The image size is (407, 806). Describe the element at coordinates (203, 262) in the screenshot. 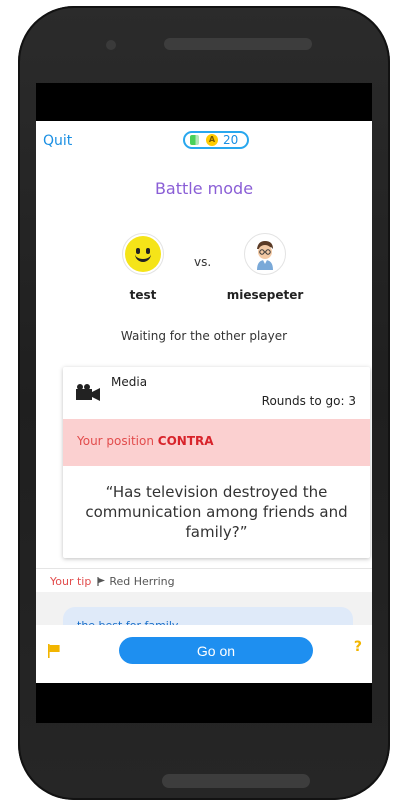

I see `versus-label: vs.` at that location.